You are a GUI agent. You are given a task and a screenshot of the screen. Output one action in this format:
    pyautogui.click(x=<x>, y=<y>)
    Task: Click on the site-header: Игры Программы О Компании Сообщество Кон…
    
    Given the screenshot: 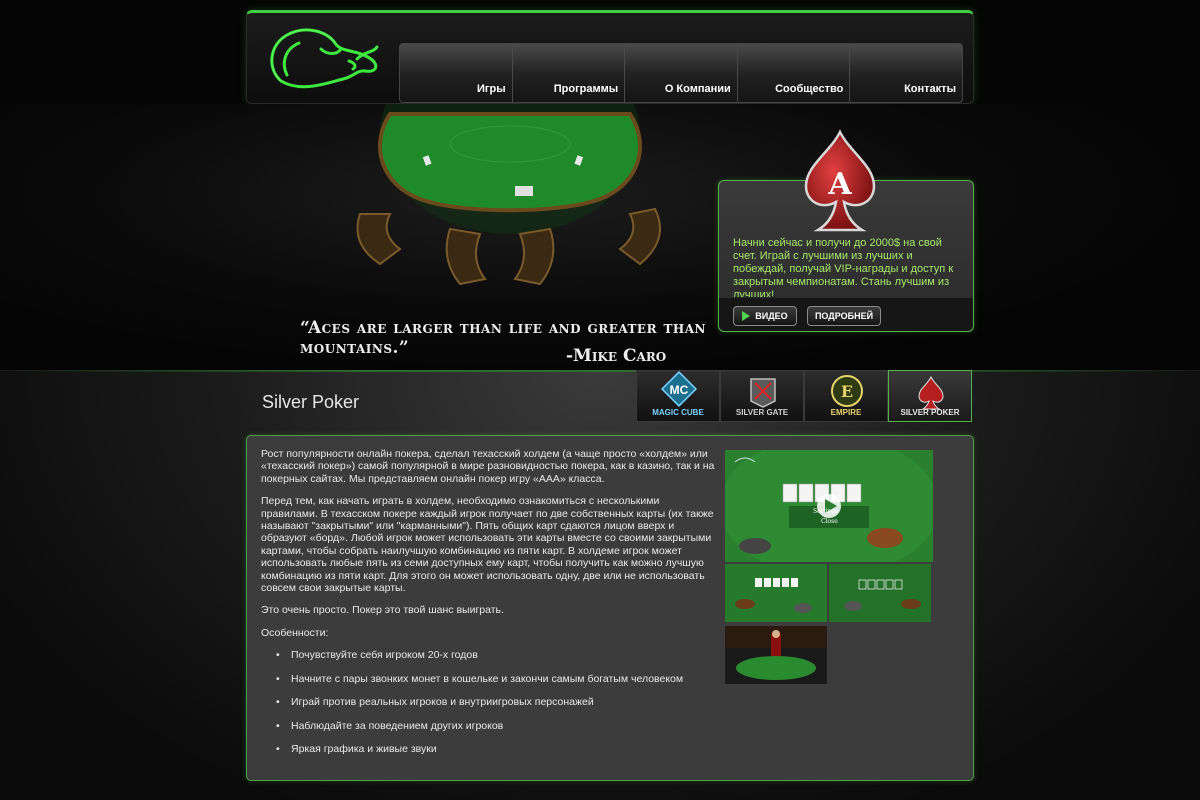 What is the action you would take?
    pyautogui.click(x=610, y=57)
    